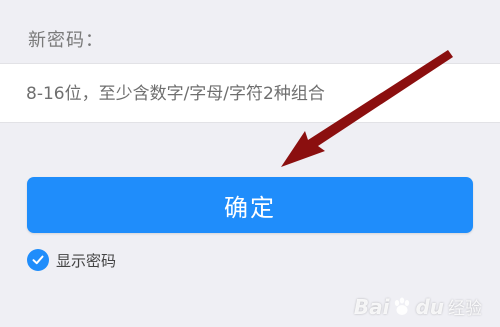 The width and height of the screenshot is (500, 327). I want to click on watermark-product: 经验, so click(465, 309).